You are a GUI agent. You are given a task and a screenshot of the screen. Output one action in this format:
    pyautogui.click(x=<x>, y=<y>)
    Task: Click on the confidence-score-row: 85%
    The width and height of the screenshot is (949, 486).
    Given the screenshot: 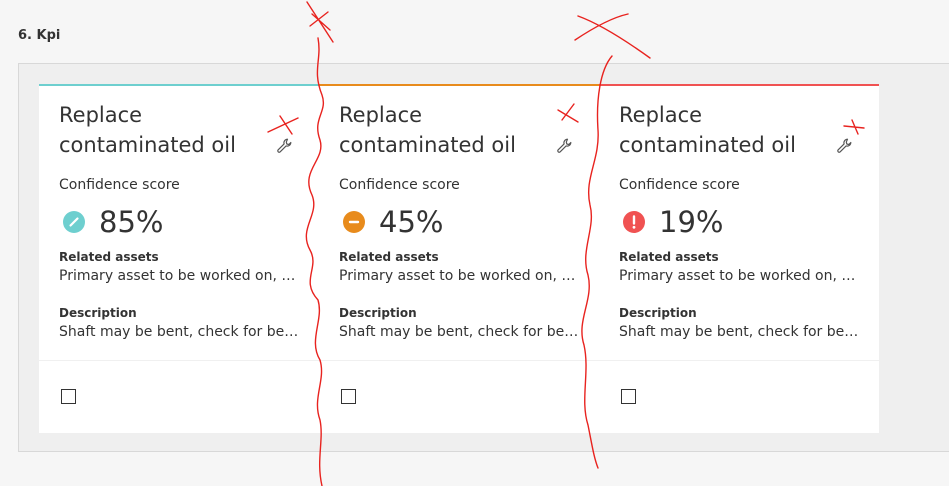 What is the action you would take?
    pyautogui.click(x=111, y=222)
    